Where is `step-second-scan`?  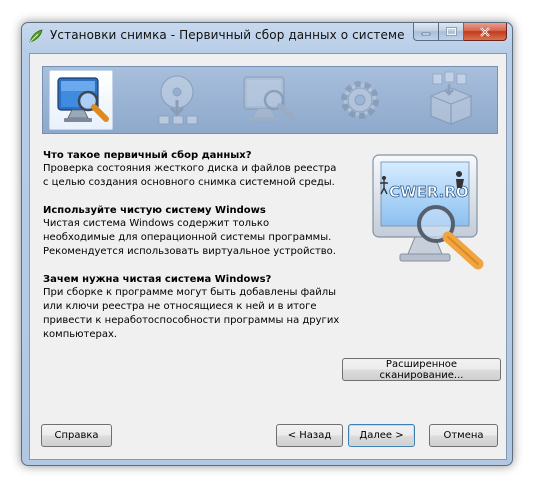
step-second-scan is located at coordinates (268, 100).